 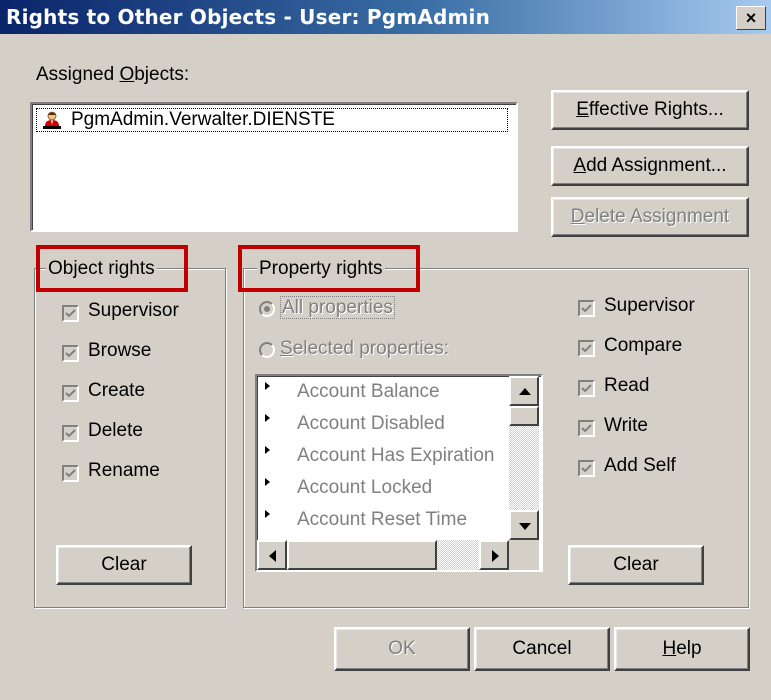 I want to click on help-button: Help, so click(x=682, y=649).